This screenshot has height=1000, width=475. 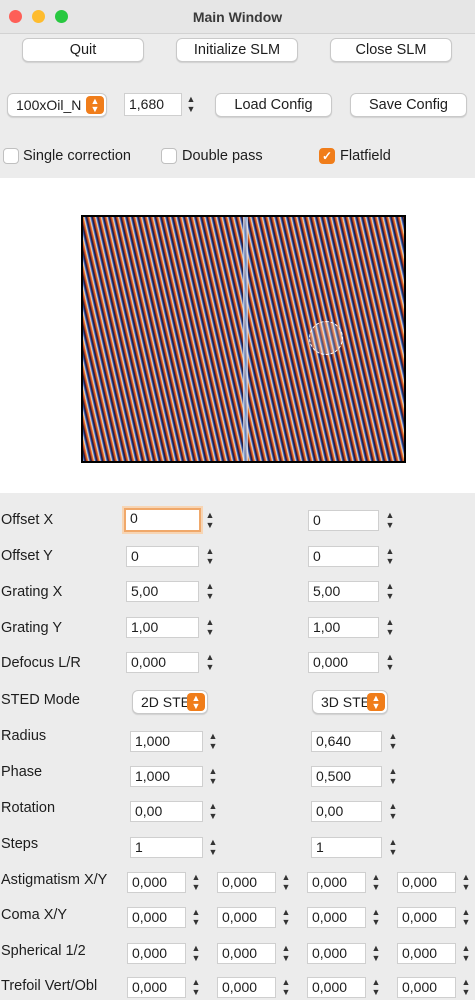 I want to click on astigmatism-input-2: 0,000, so click(x=246, y=882).